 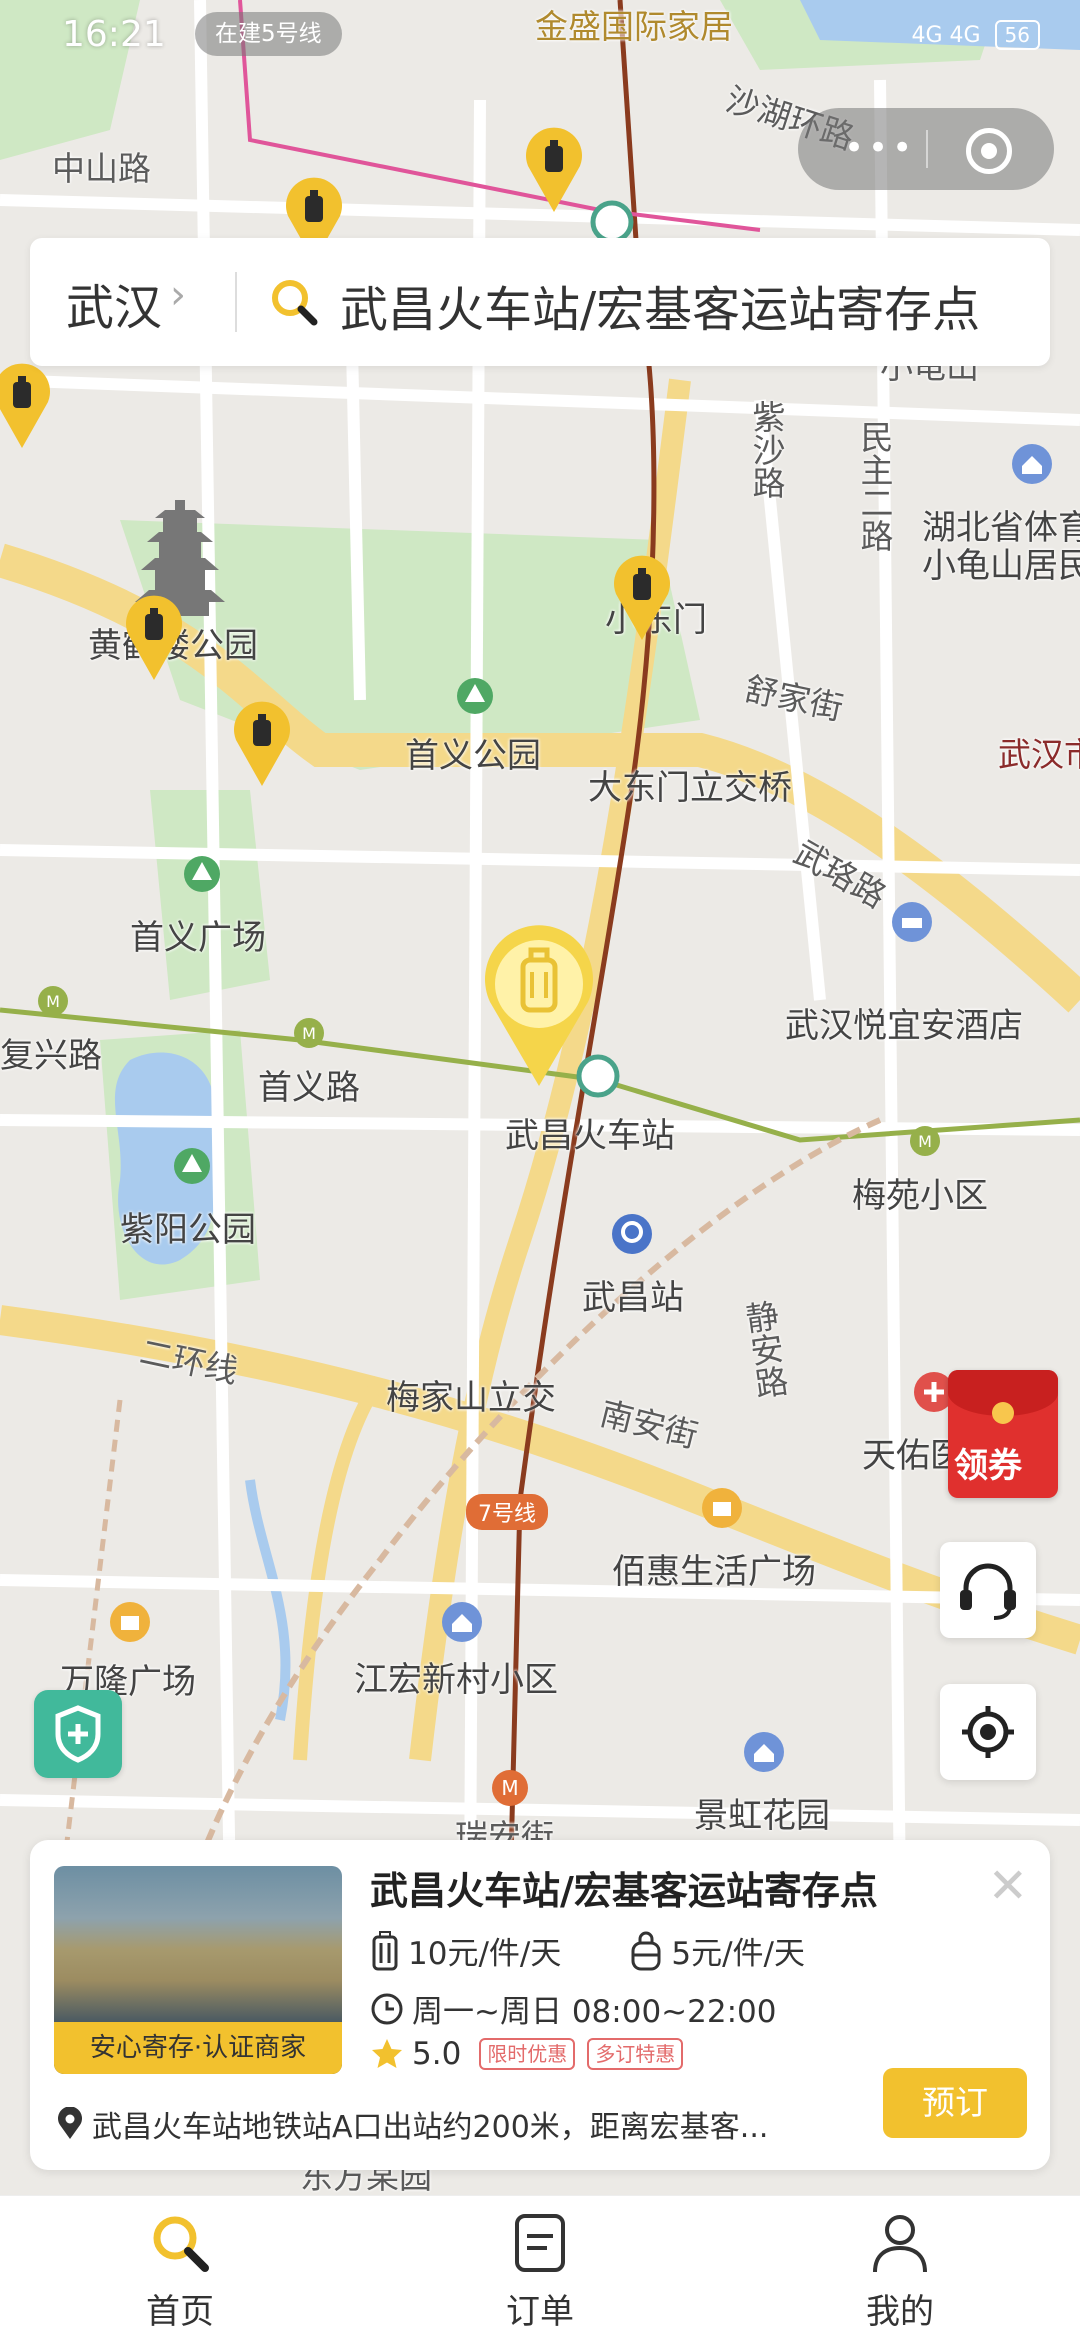 I want to click on selected-luggage-pin, so click(x=539, y=1007).